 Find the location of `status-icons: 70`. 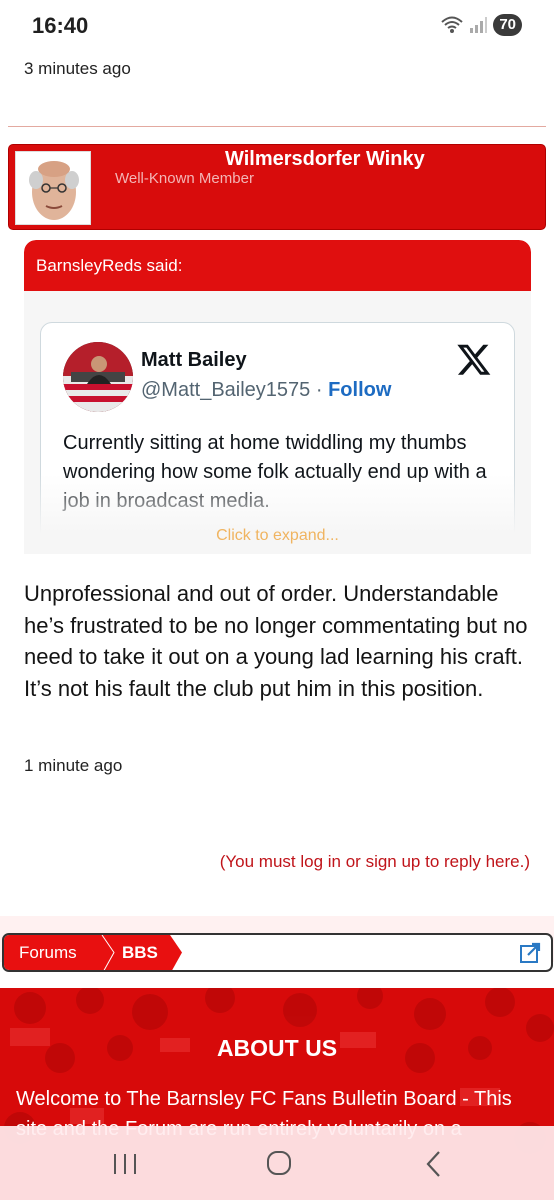

status-icons: 70 is located at coordinates (481, 25).